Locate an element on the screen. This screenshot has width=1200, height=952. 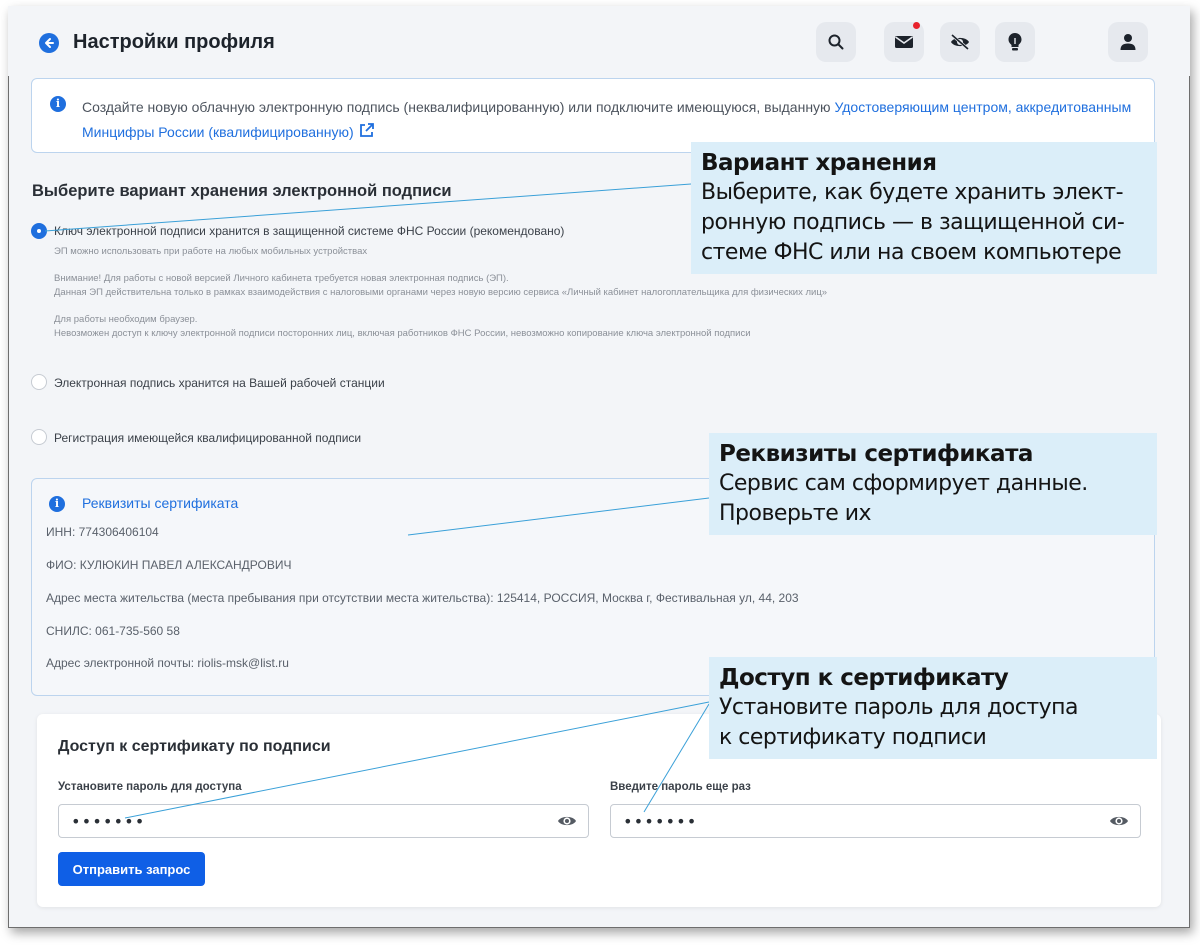
mail-icon is located at coordinates (904, 42).